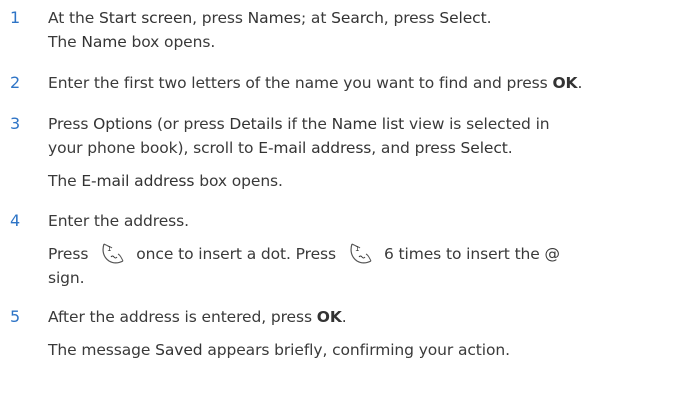  I want to click on step-text: Enter the address., so click(118, 221).